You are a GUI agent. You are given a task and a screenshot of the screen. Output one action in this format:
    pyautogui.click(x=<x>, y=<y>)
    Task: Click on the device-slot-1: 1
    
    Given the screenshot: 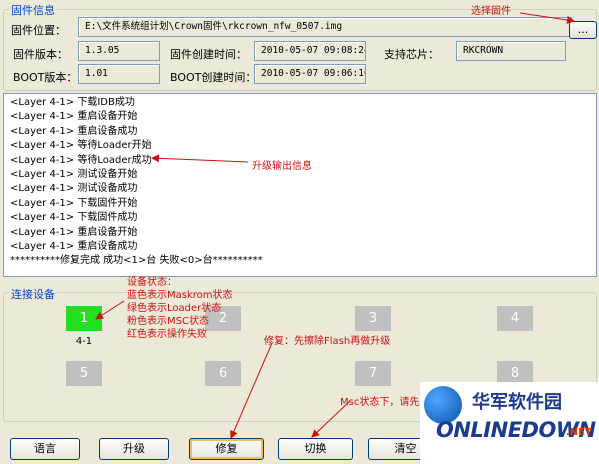 What is the action you would take?
    pyautogui.click(x=84, y=318)
    